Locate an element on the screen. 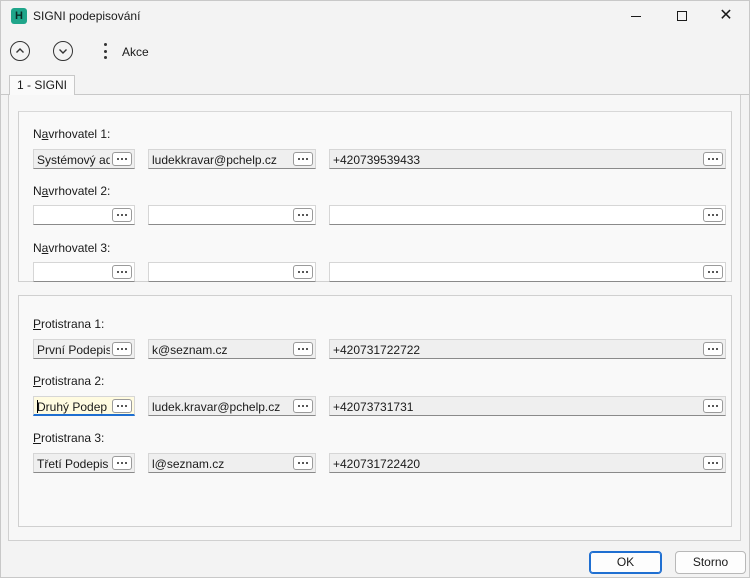 Image resolution: width=750 pixels, height=578 pixels. chevron-up-icon is located at coordinates (20, 50).